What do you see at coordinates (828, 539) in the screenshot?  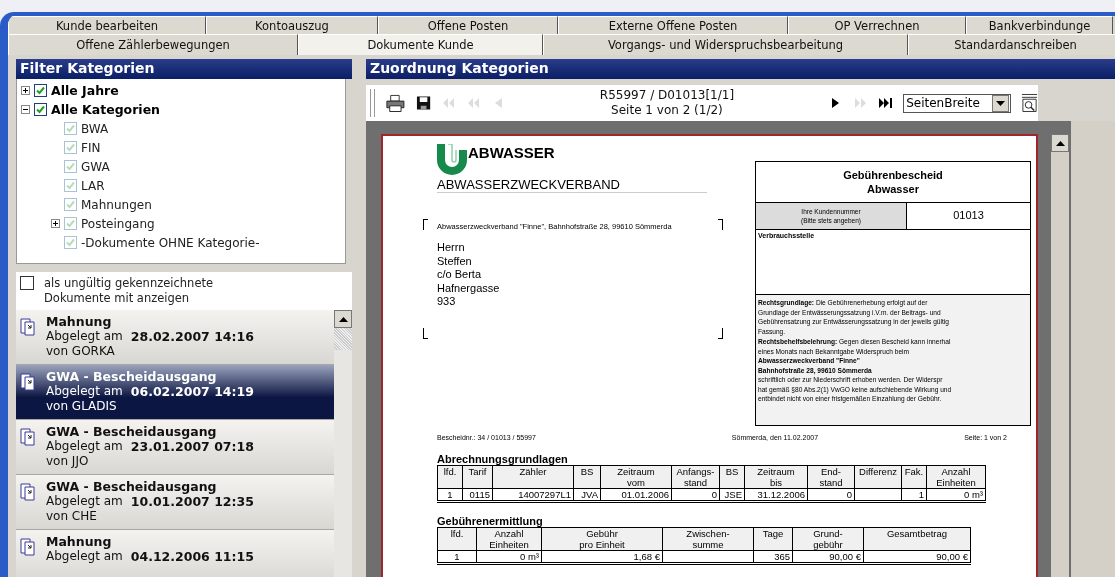 I see `column-header: Grund- gebühr` at bounding box center [828, 539].